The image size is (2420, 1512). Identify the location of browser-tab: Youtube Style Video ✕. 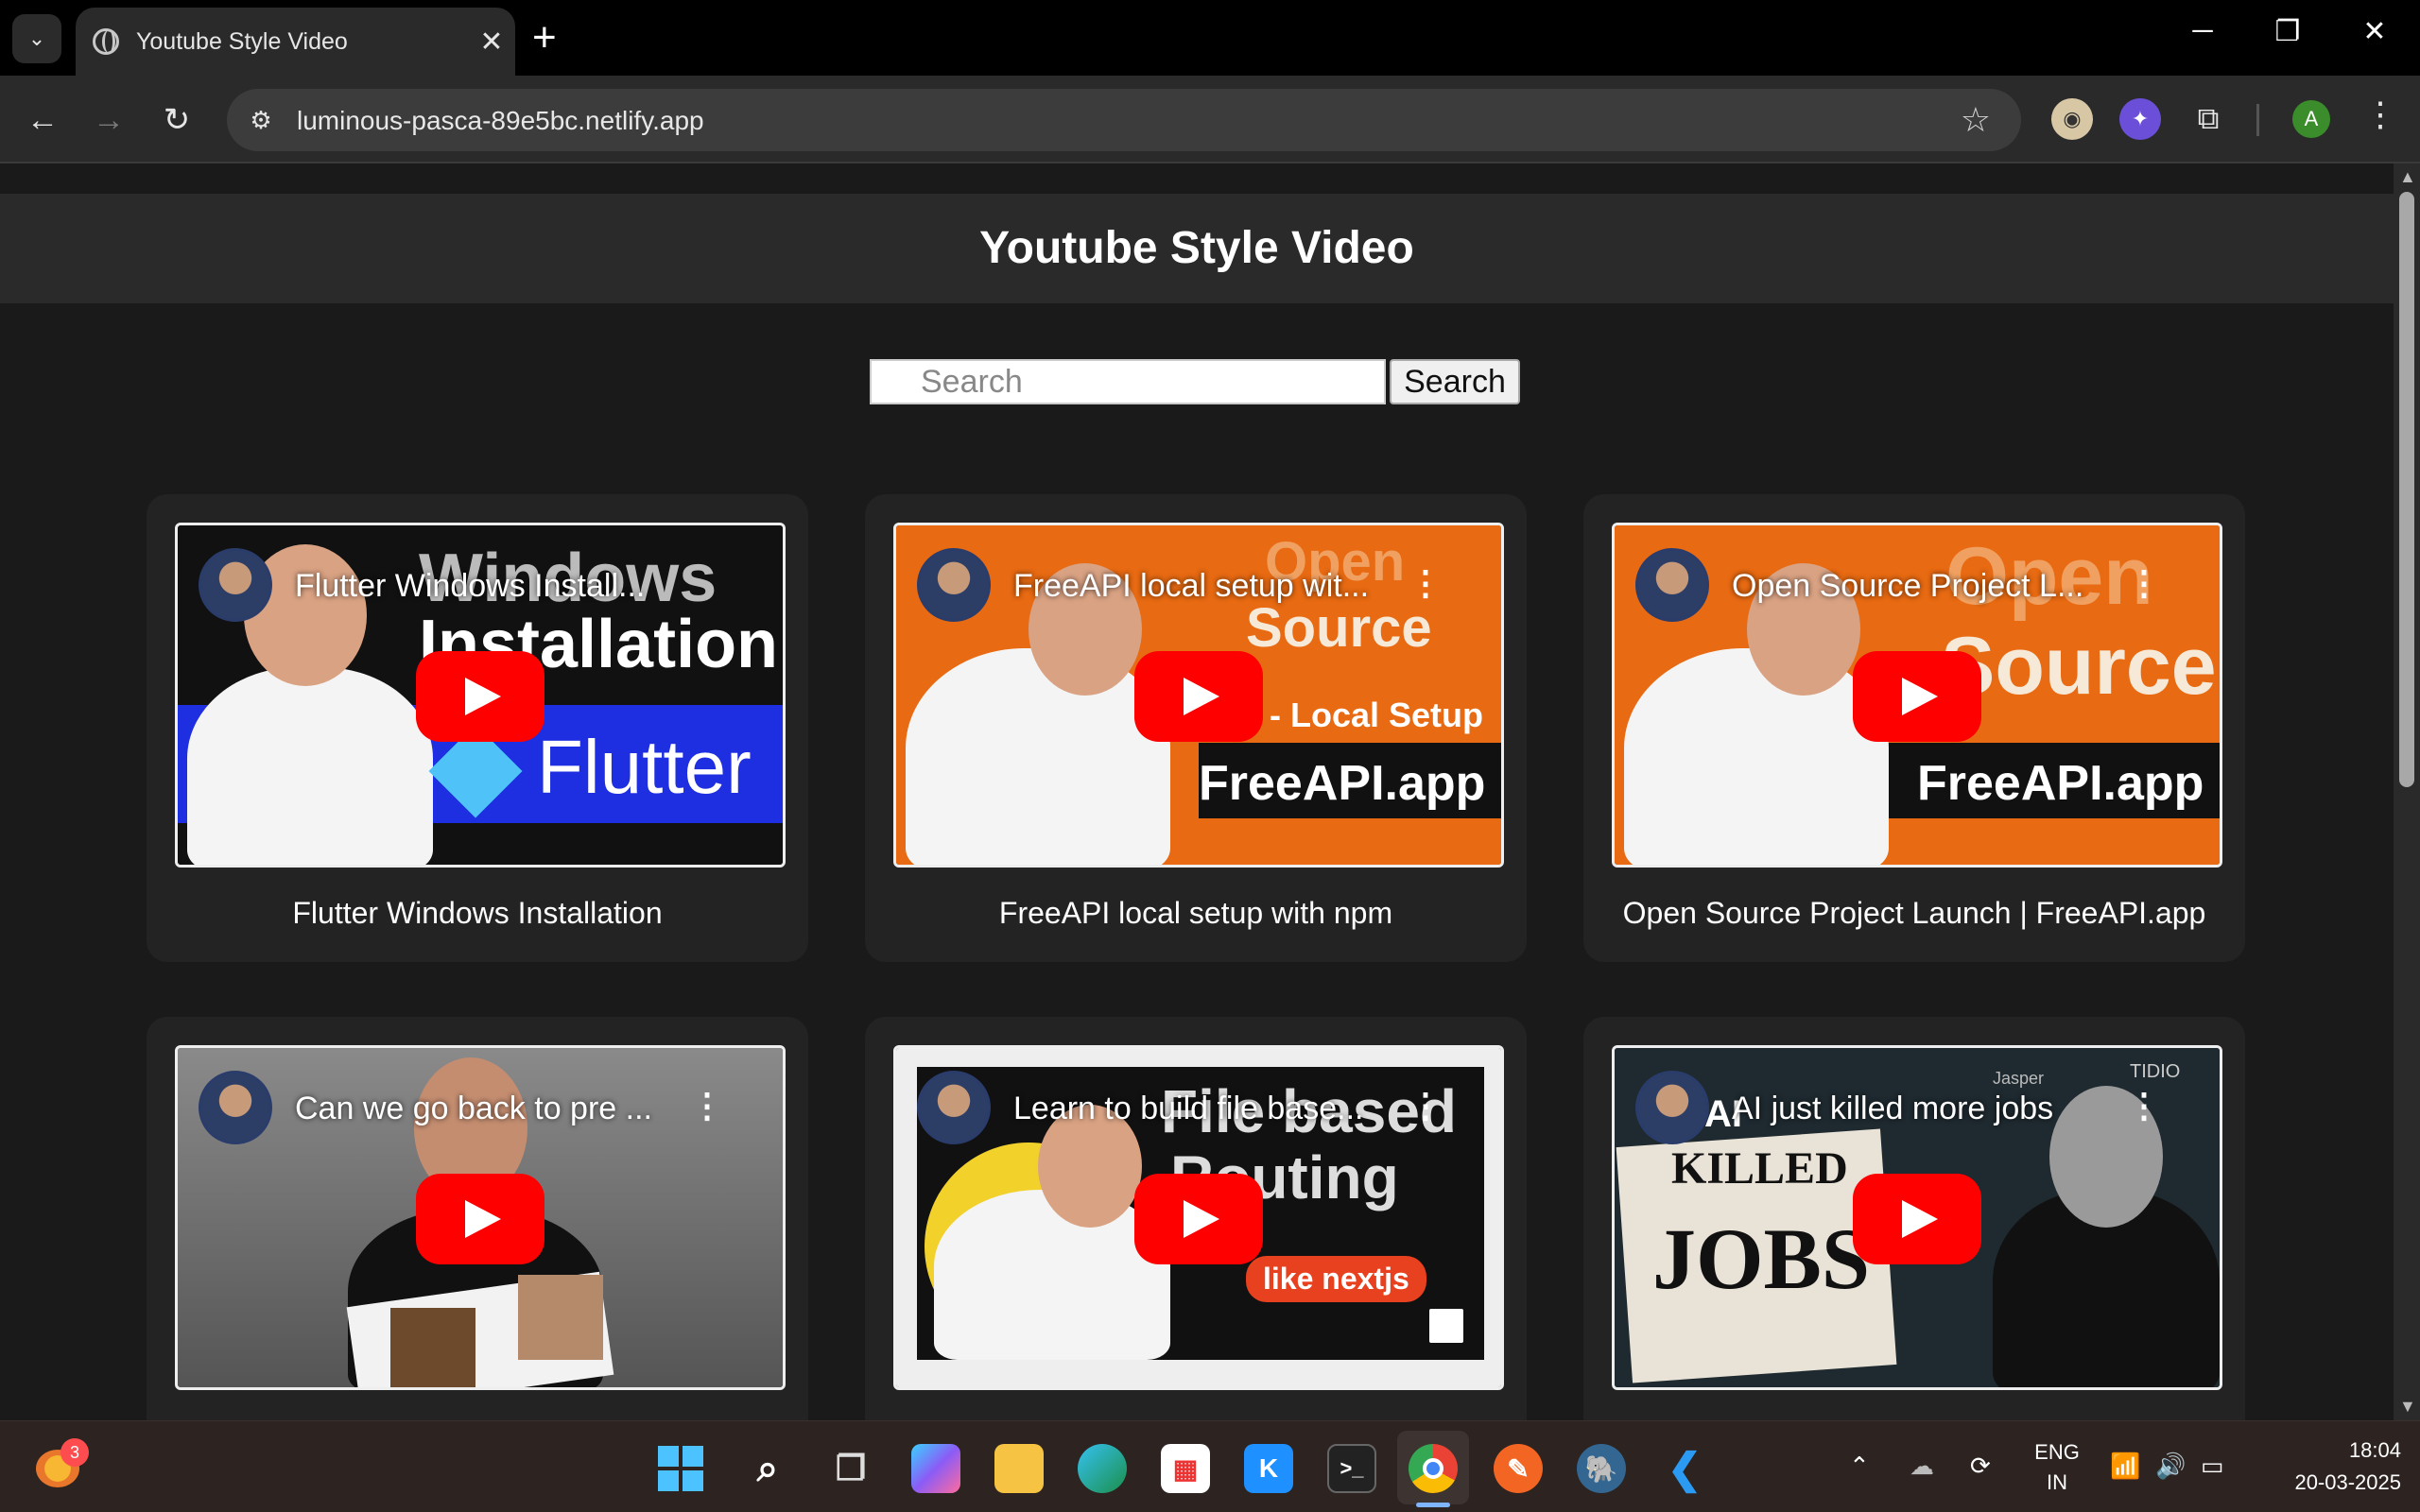
(295, 42).